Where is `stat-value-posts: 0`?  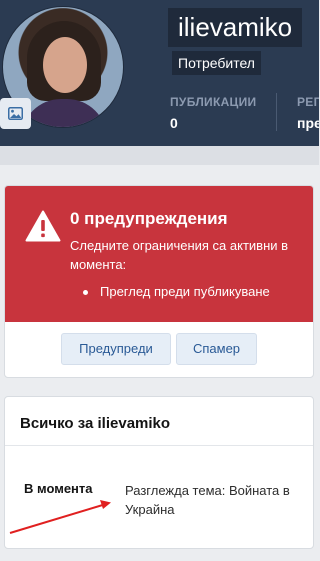
stat-value-posts: 0 is located at coordinates (174, 123).